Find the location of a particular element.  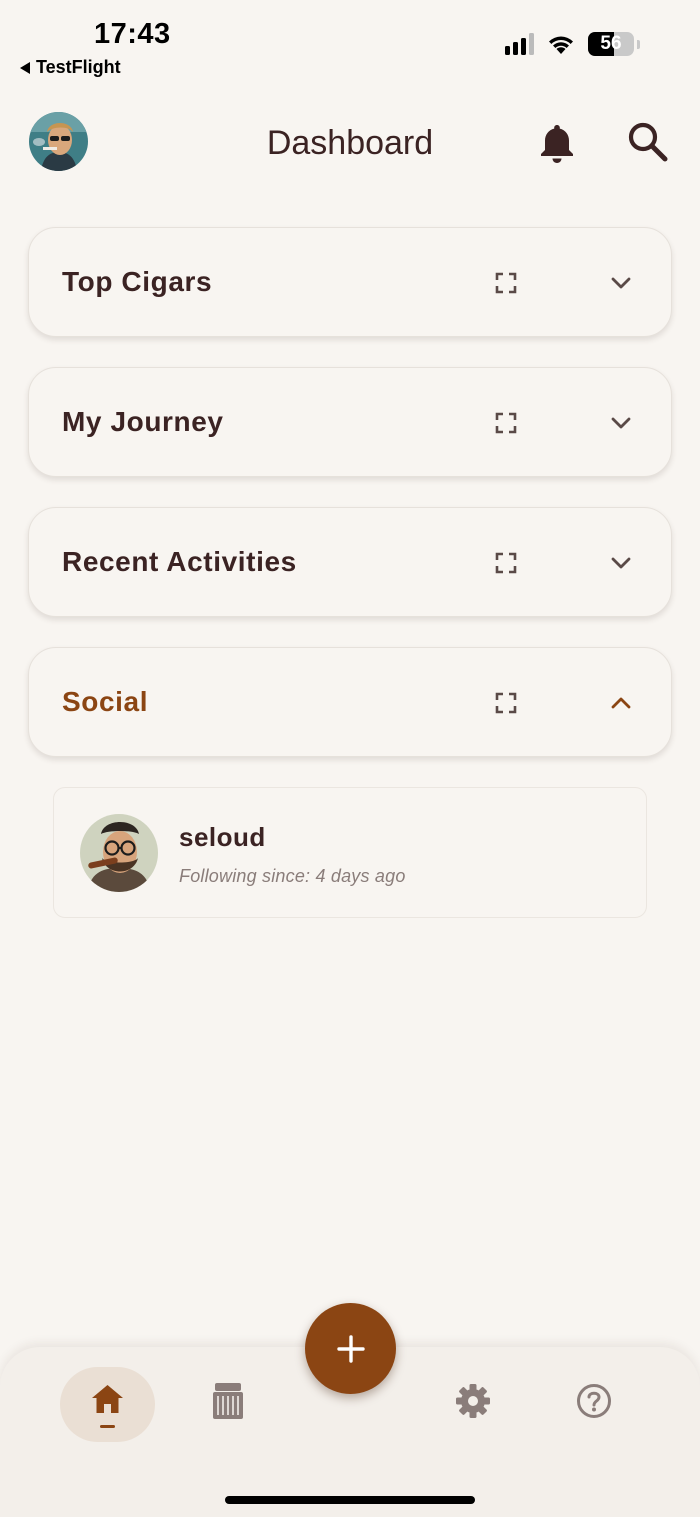

wifi-icon is located at coordinates (561, 45).